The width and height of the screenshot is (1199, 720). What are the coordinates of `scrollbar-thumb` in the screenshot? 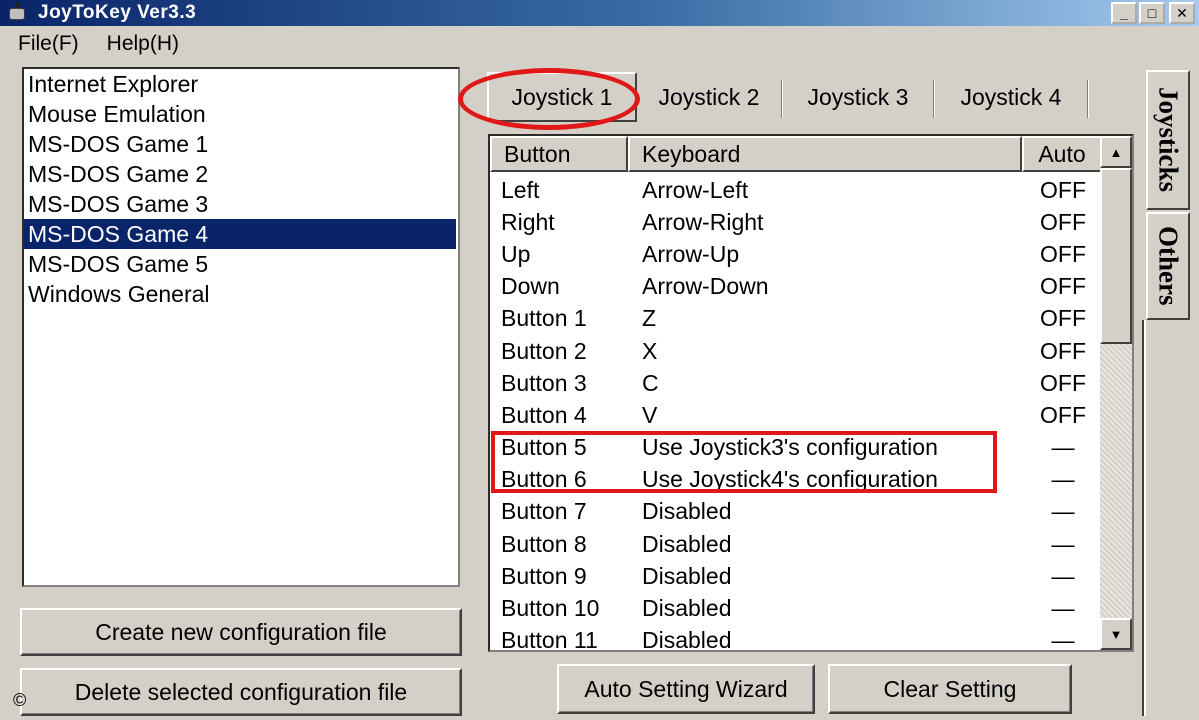 It's located at (1116, 256).